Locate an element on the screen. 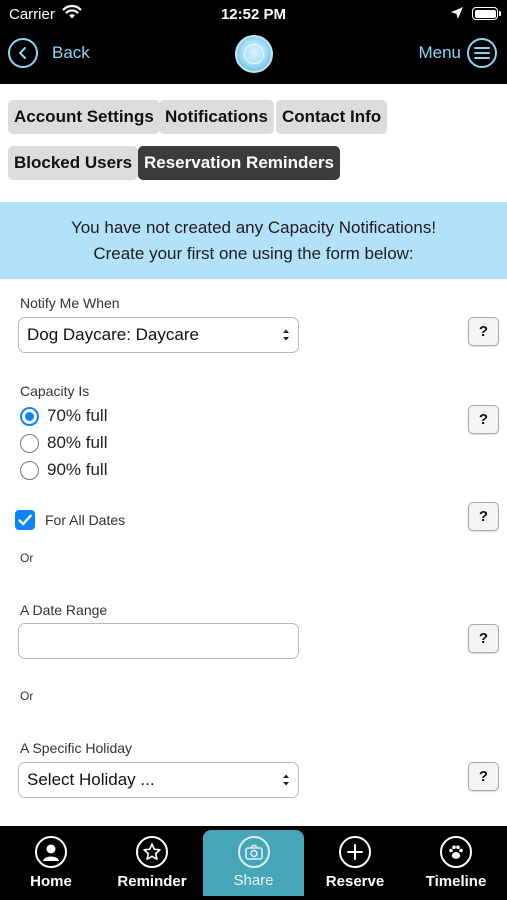 The width and height of the screenshot is (507, 900). status-bar: Carrier 12:52 PM is located at coordinates (253, 14).